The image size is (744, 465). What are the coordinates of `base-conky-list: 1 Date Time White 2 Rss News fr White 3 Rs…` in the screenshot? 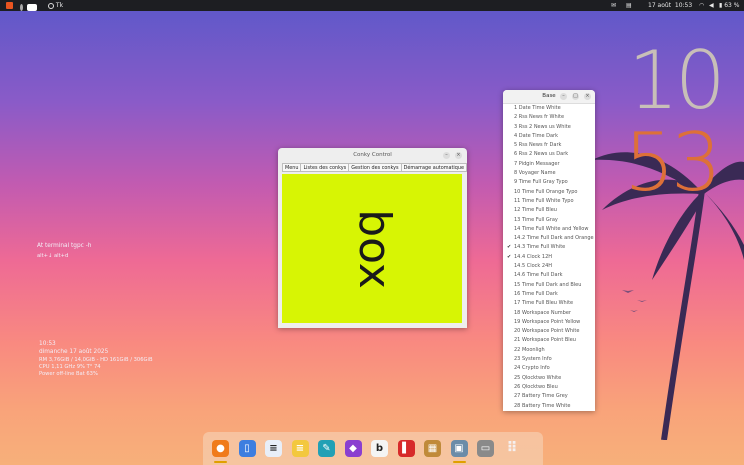 It's located at (549, 257).